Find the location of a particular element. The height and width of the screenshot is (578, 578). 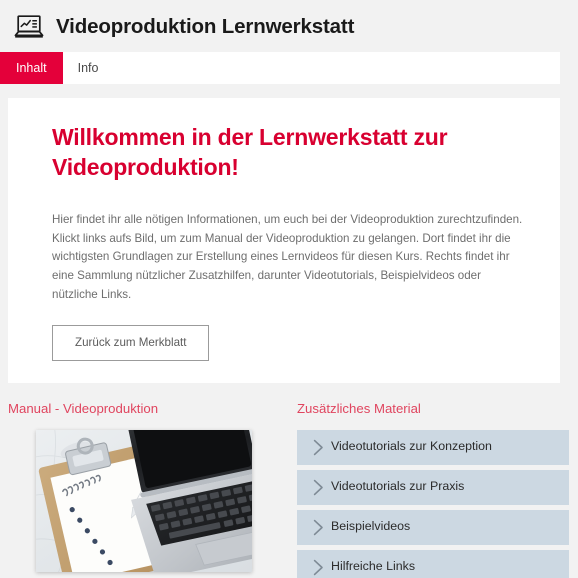

page-header: Videoproduktion Lernwerkstatt is located at coordinates (289, 26).